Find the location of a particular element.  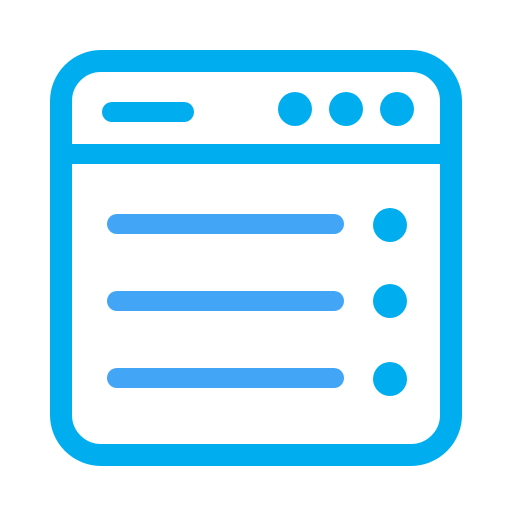

window-controls is located at coordinates (346, 109).